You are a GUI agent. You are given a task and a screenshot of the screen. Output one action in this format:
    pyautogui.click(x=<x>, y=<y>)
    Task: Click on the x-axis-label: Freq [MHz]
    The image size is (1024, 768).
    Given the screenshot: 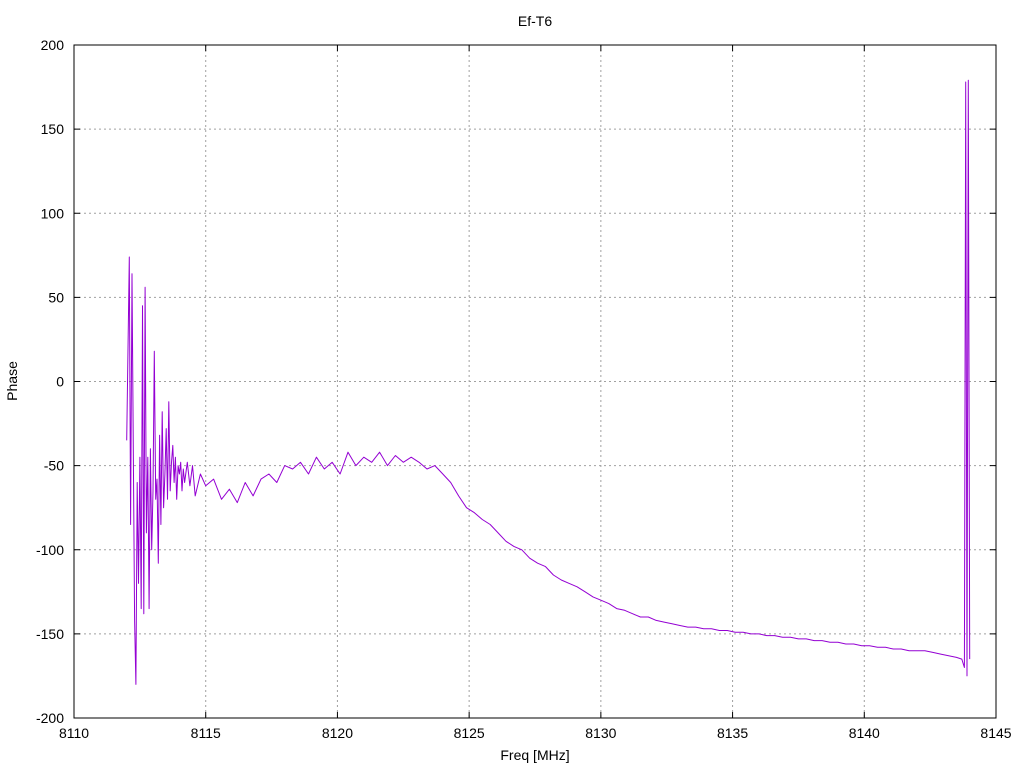 What is the action you would take?
    pyautogui.click(x=534, y=755)
    